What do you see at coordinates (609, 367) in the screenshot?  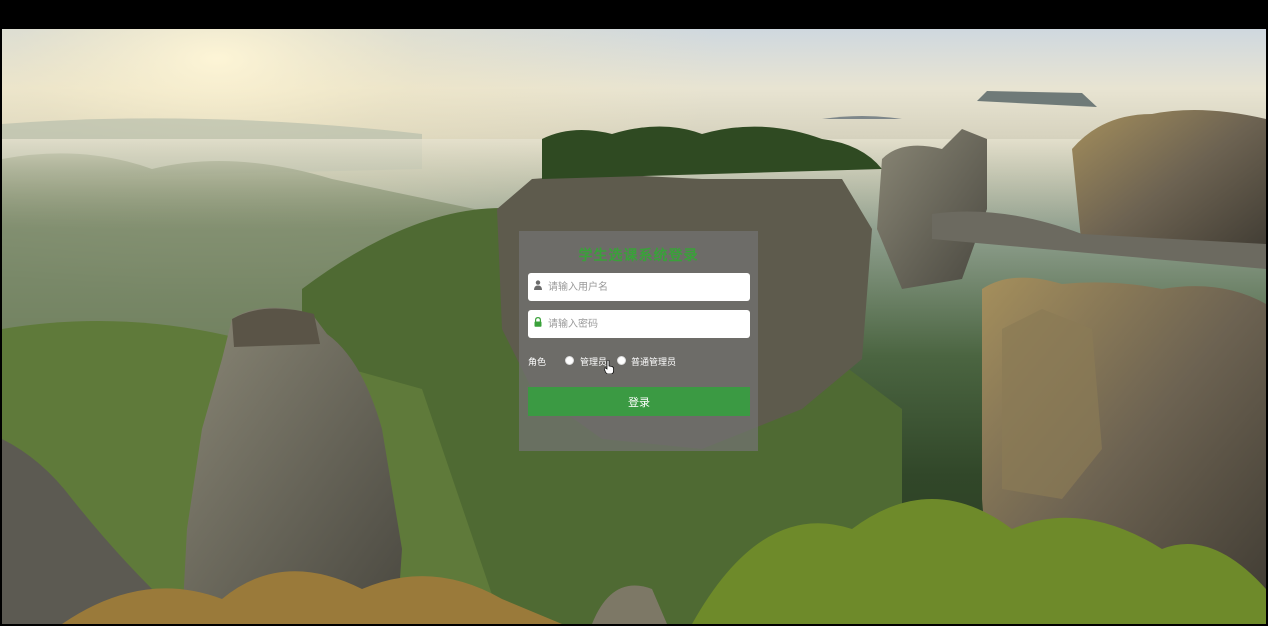 I see `hand-pointer-icon` at bounding box center [609, 367].